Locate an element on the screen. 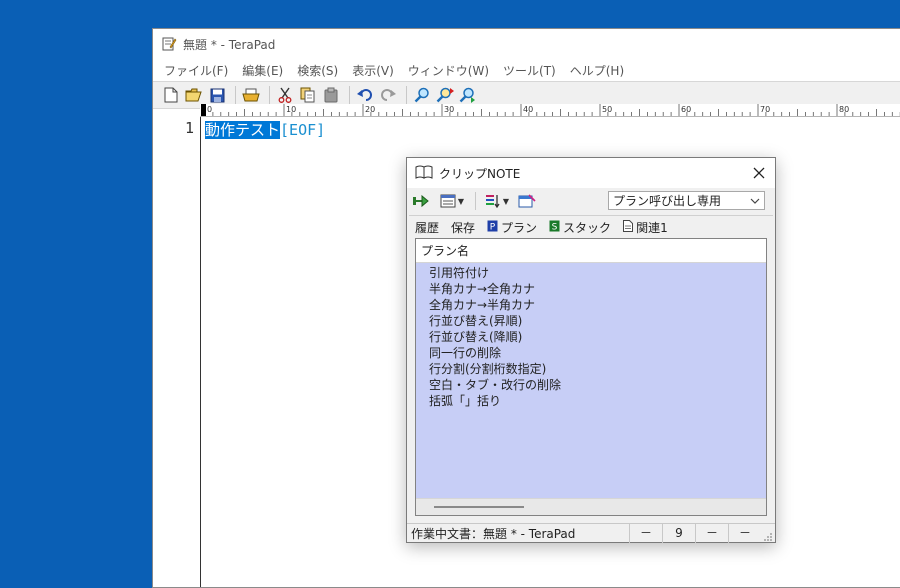  tab-label: 関連1 is located at coordinates (652, 227).